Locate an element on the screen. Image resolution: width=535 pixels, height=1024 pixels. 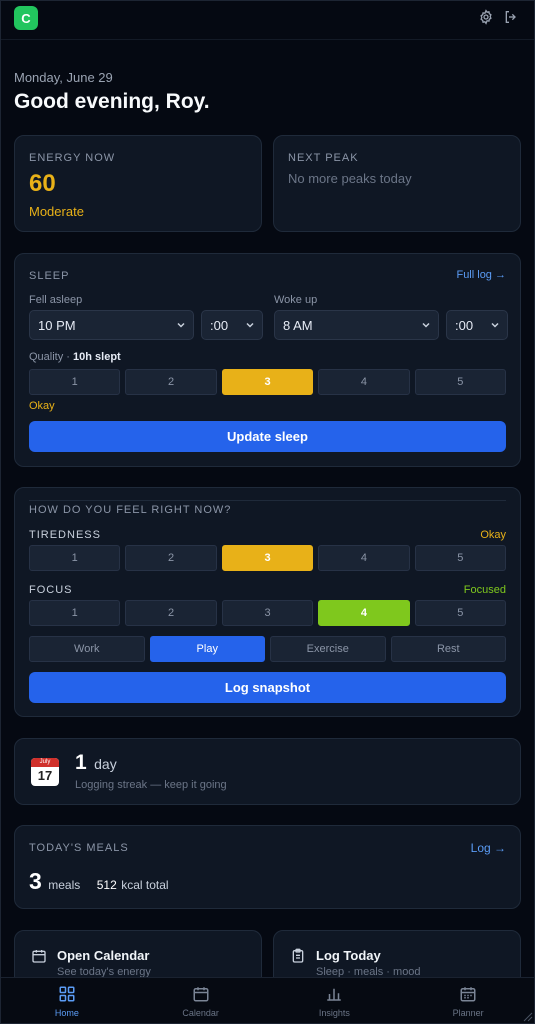
sleep-label: SLEEP is located at coordinates (49, 276).